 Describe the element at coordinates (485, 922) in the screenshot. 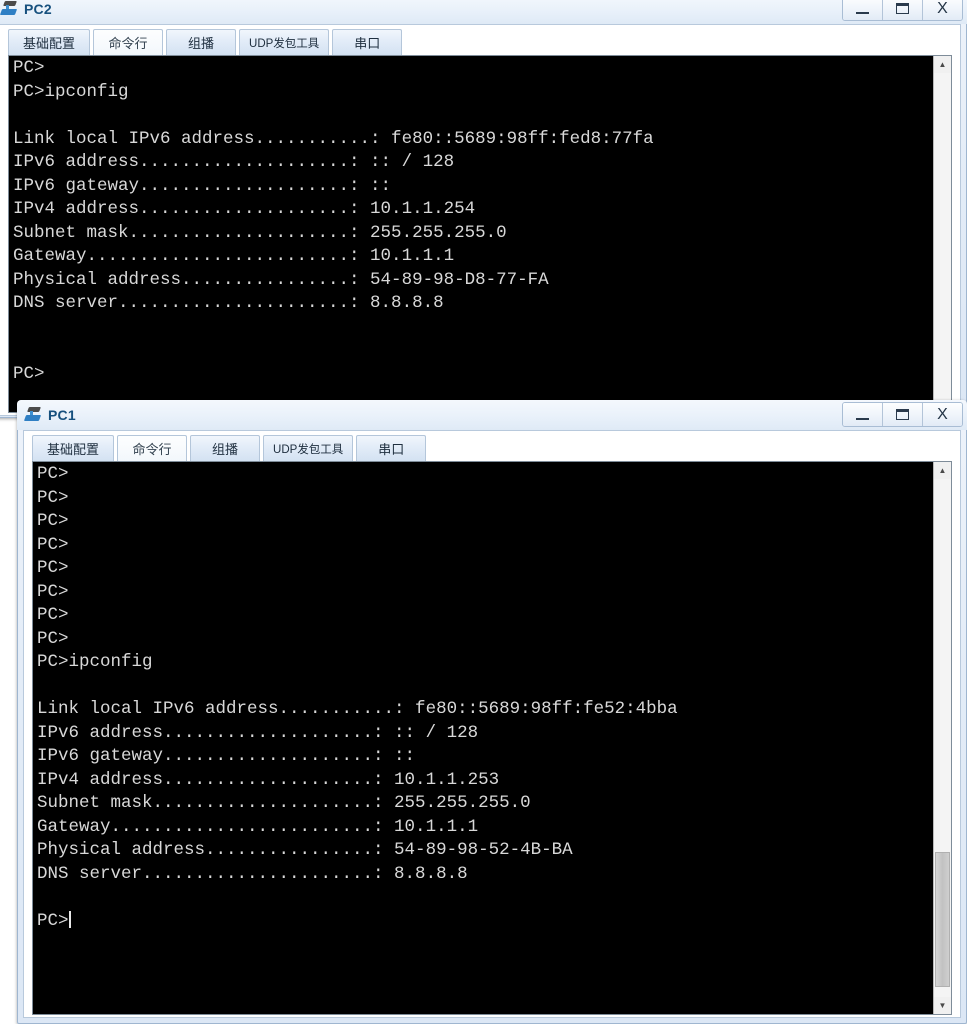

I see `console-prompt-line-pc1: PC>` at that location.